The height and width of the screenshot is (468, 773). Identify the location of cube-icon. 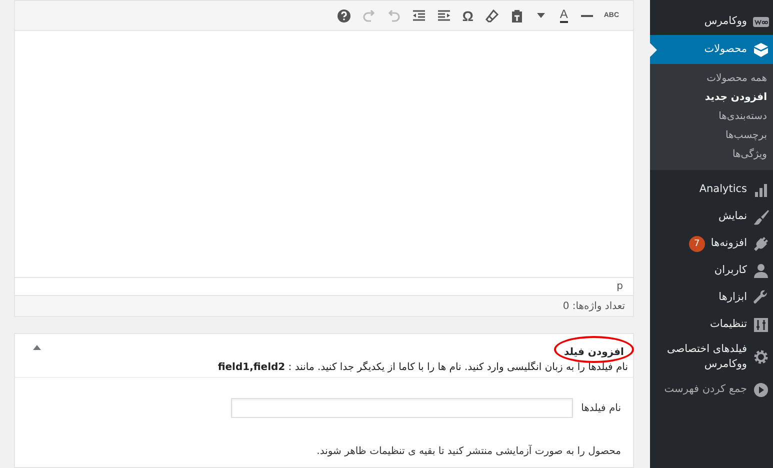
(761, 50).